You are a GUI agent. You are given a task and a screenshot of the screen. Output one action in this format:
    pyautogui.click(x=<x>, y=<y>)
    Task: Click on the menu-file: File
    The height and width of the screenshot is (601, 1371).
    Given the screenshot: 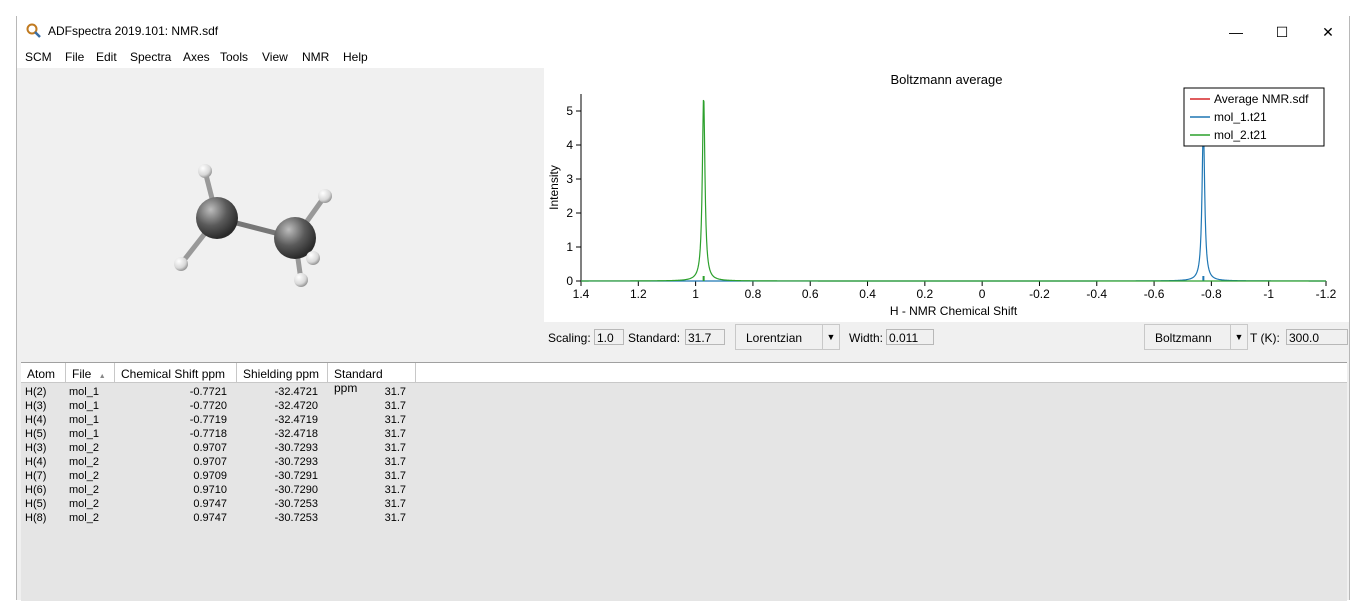 What is the action you would take?
    pyautogui.click(x=74, y=57)
    